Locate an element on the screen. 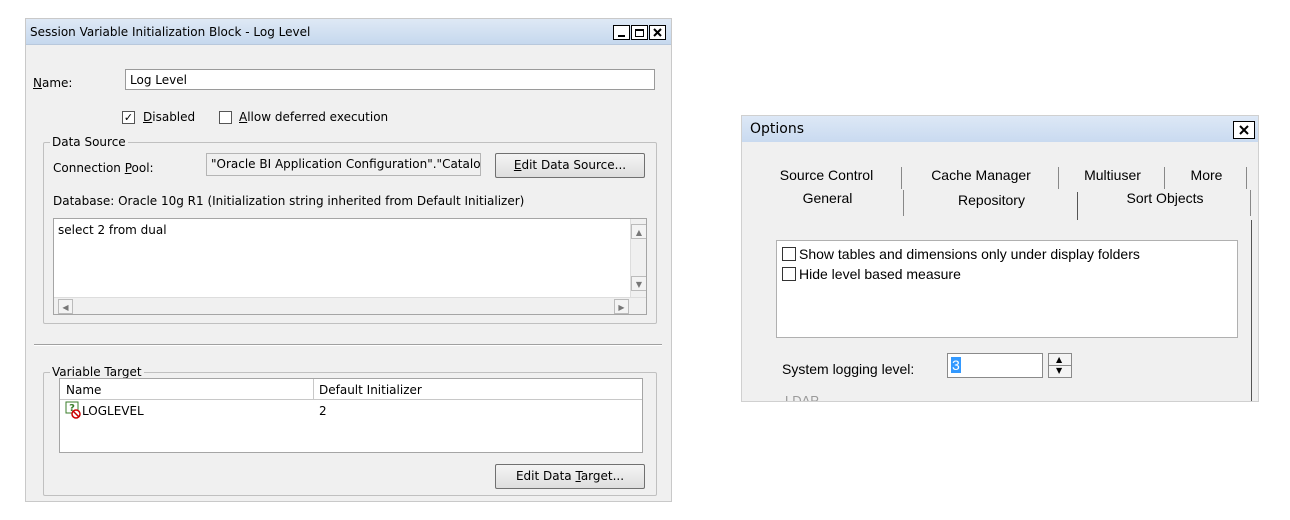  disabled-label: Disabled is located at coordinates (169, 117).